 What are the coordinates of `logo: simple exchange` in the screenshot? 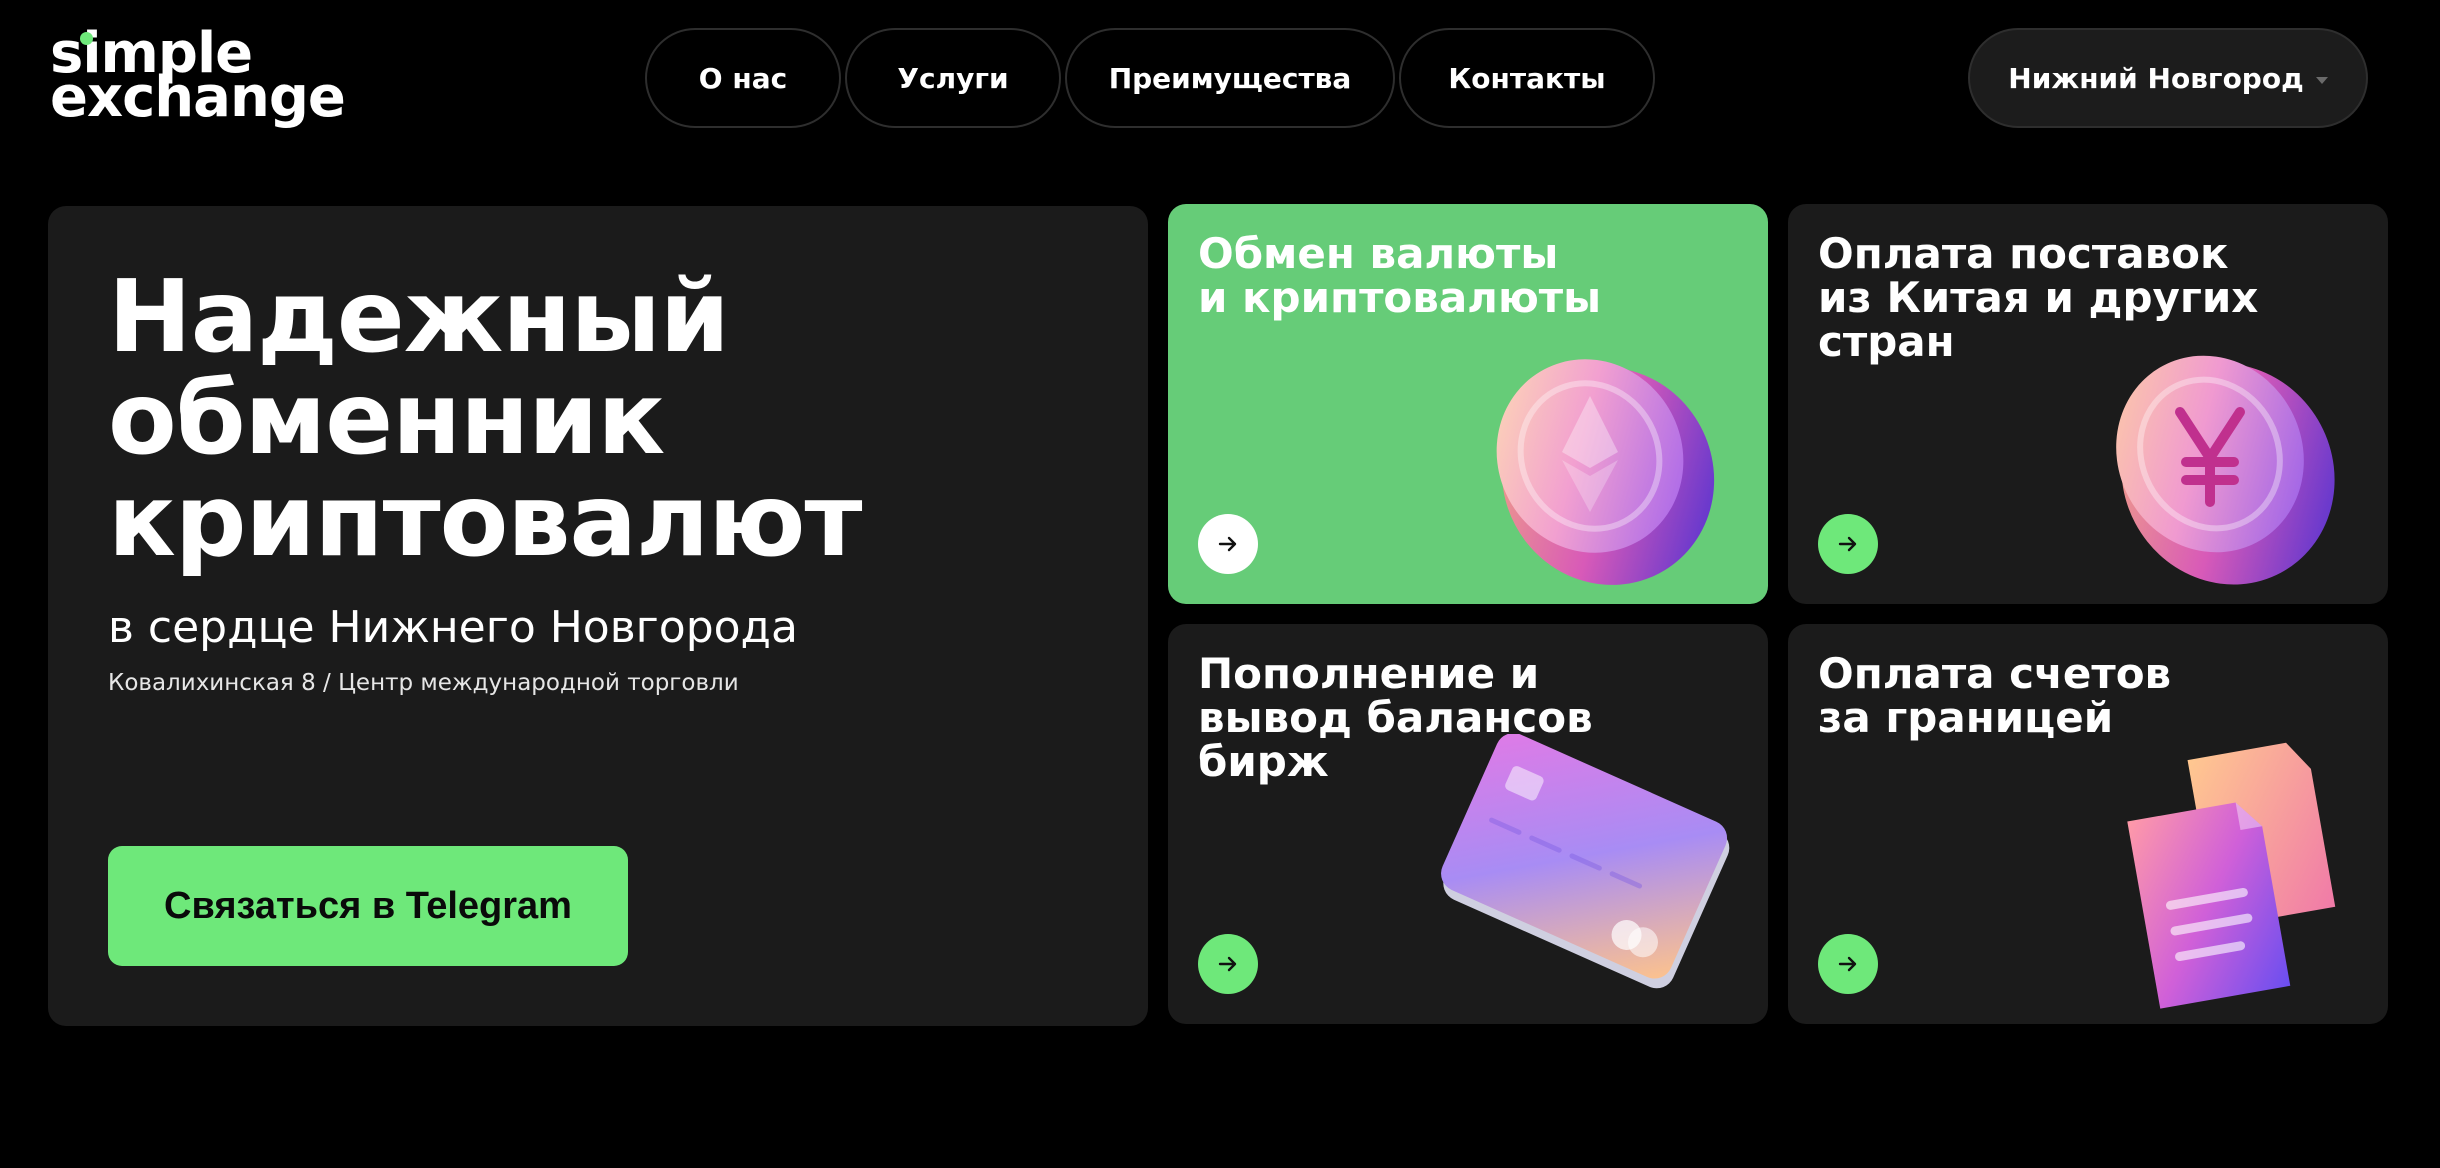 It's located at (198, 79).